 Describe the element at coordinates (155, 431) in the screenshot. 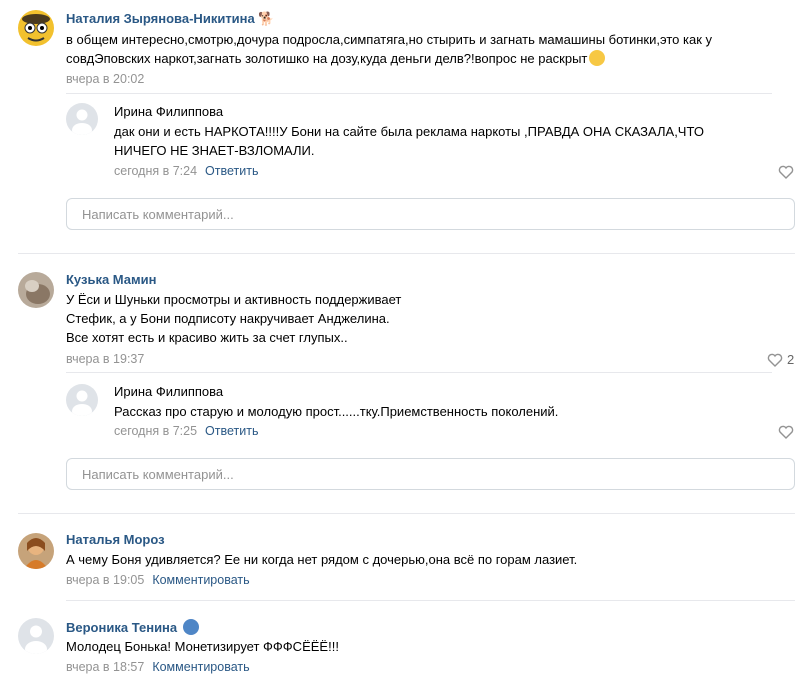

I see `reply-time: сегодня в 7:25` at that location.